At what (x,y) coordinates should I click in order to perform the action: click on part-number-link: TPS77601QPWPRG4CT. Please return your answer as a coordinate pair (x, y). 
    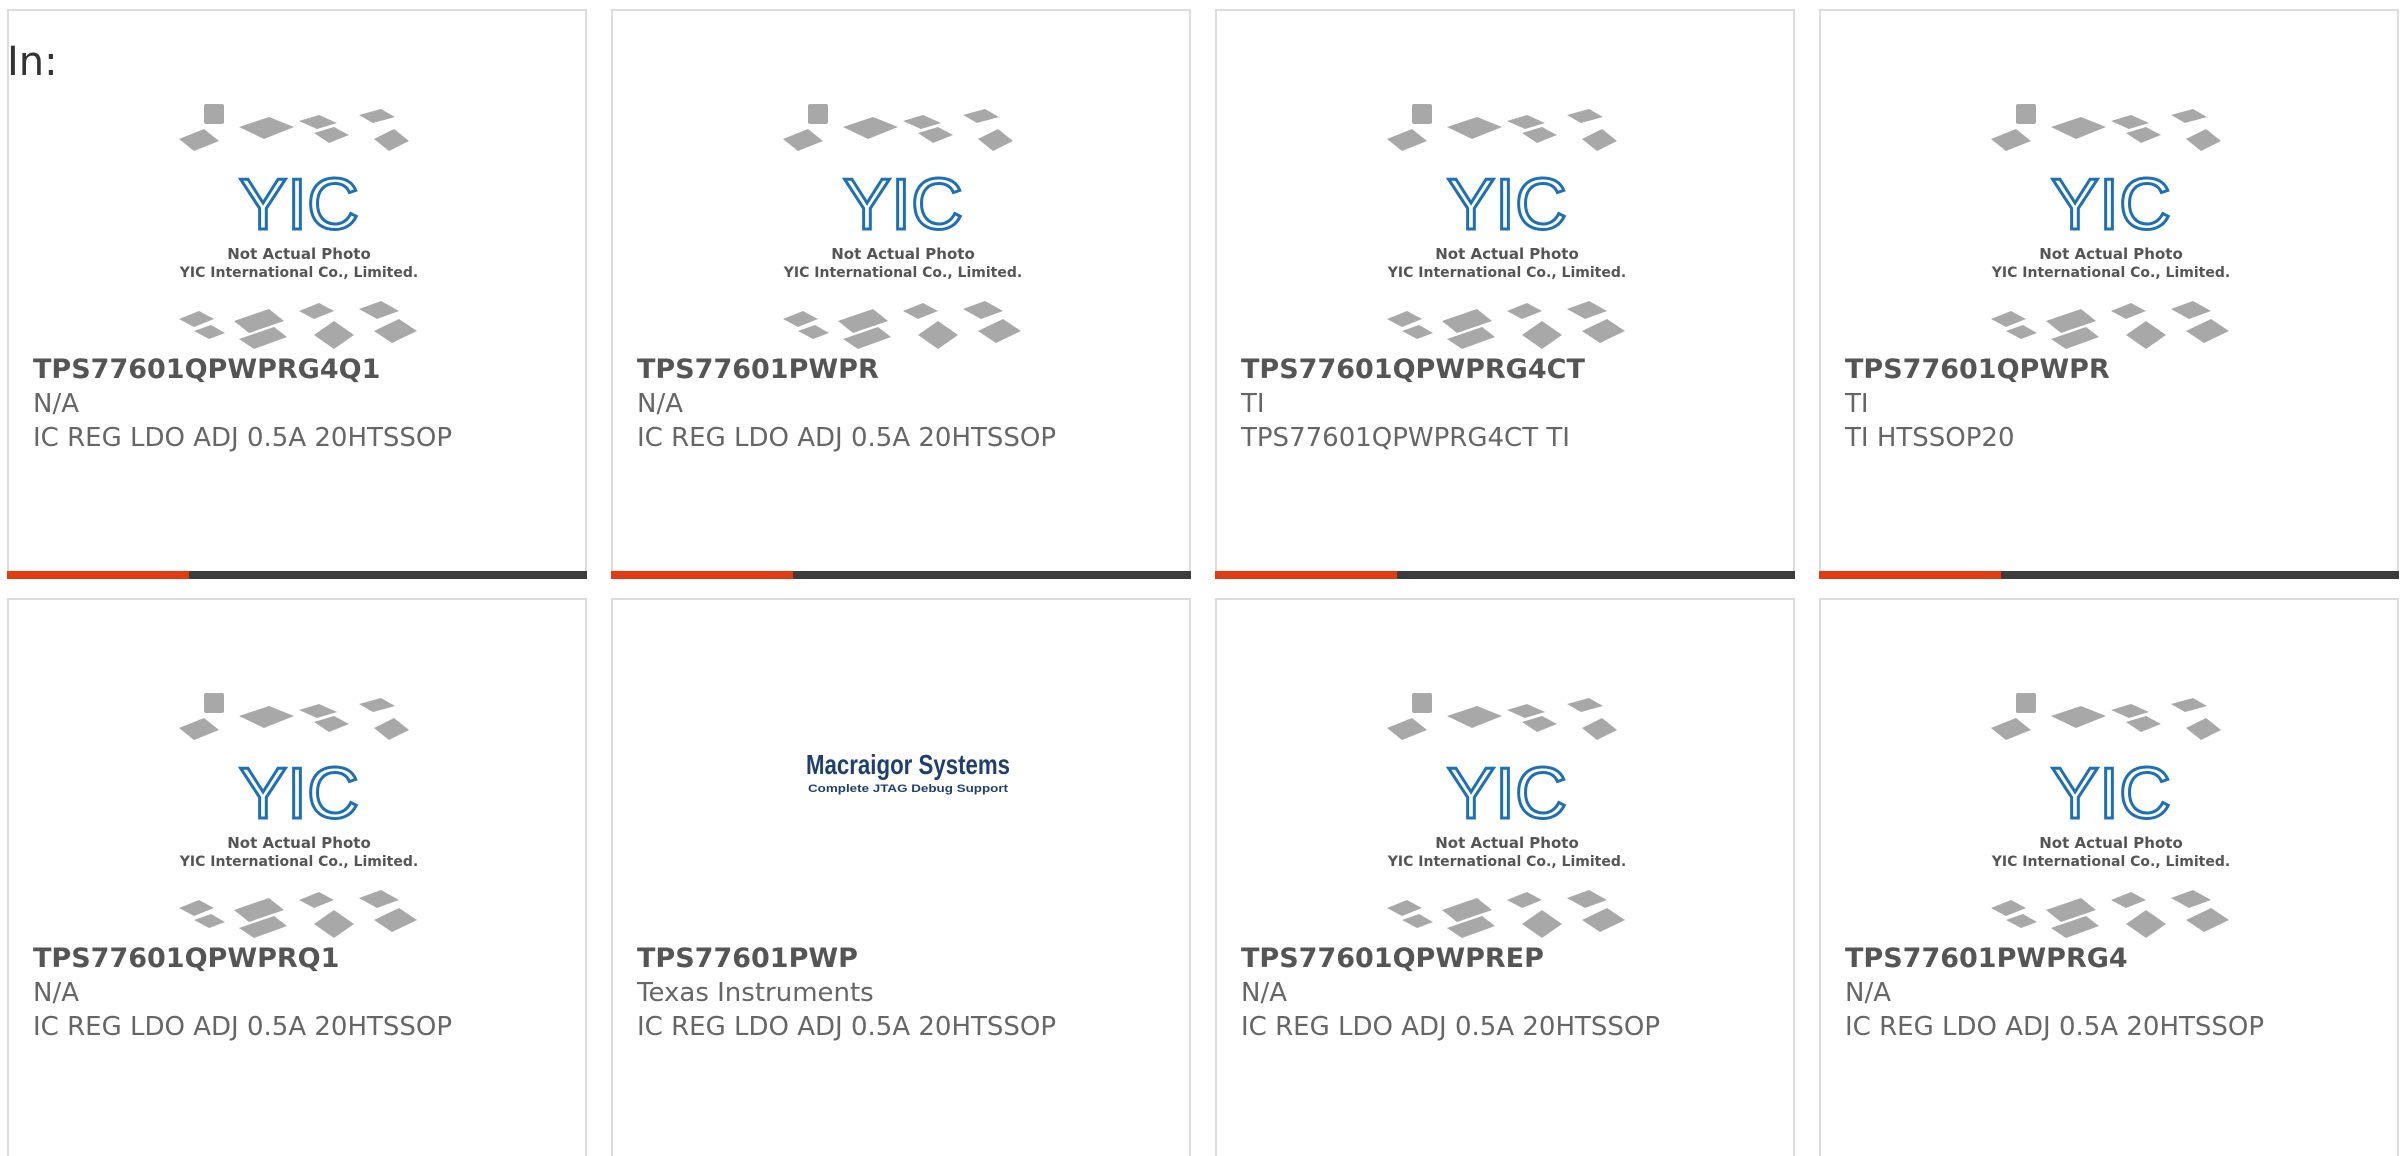
    Looking at the image, I should click on (1511, 370).